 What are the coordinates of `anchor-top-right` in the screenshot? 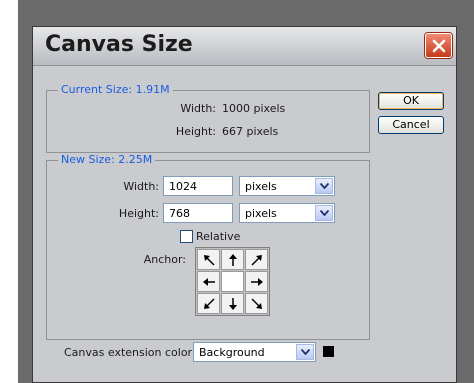 It's located at (256, 259).